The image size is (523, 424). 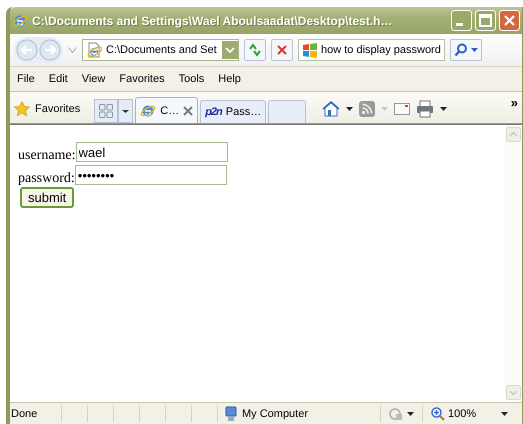 What do you see at coordinates (514, 102) in the screenshot?
I see `more-tools-button: »` at bounding box center [514, 102].